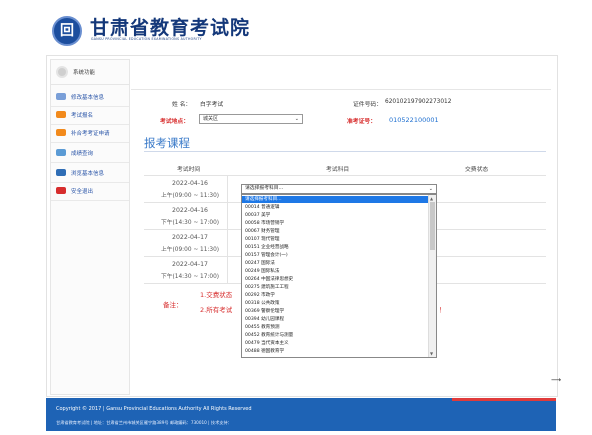 The height and width of the screenshot is (435, 592). I want to click on subject-option: 00264 中国法律思想史, so click(336, 279).